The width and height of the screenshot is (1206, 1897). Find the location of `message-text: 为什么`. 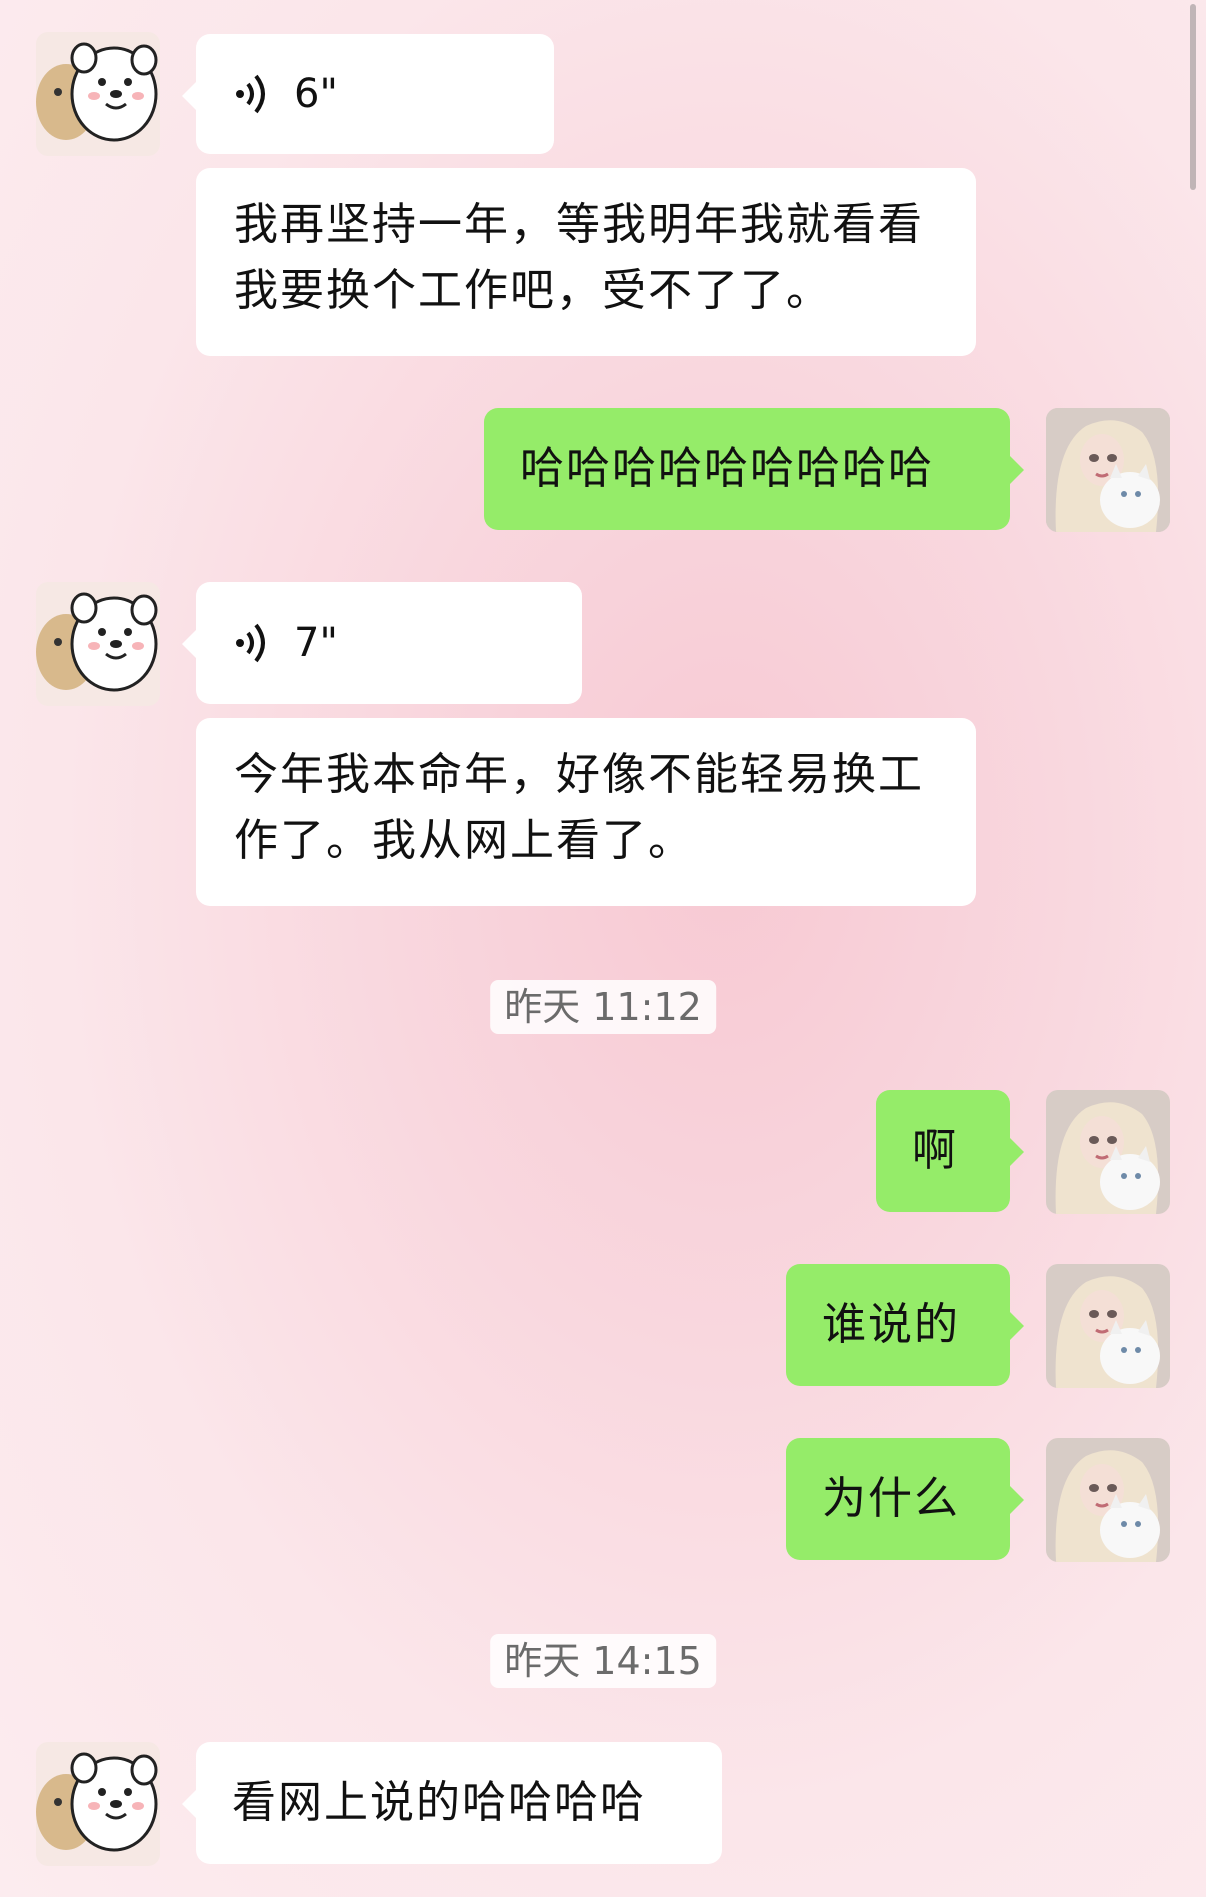

message-text: 为什么 is located at coordinates (891, 1498).